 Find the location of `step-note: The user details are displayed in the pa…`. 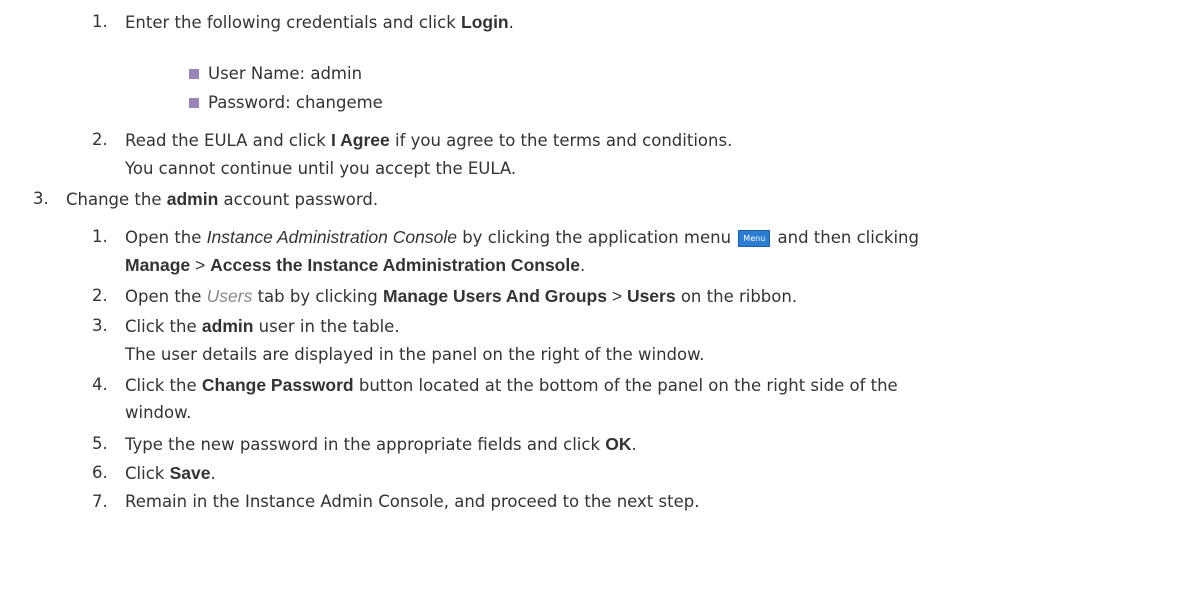

step-note: The user details are displayed in the pa… is located at coordinates (415, 354).